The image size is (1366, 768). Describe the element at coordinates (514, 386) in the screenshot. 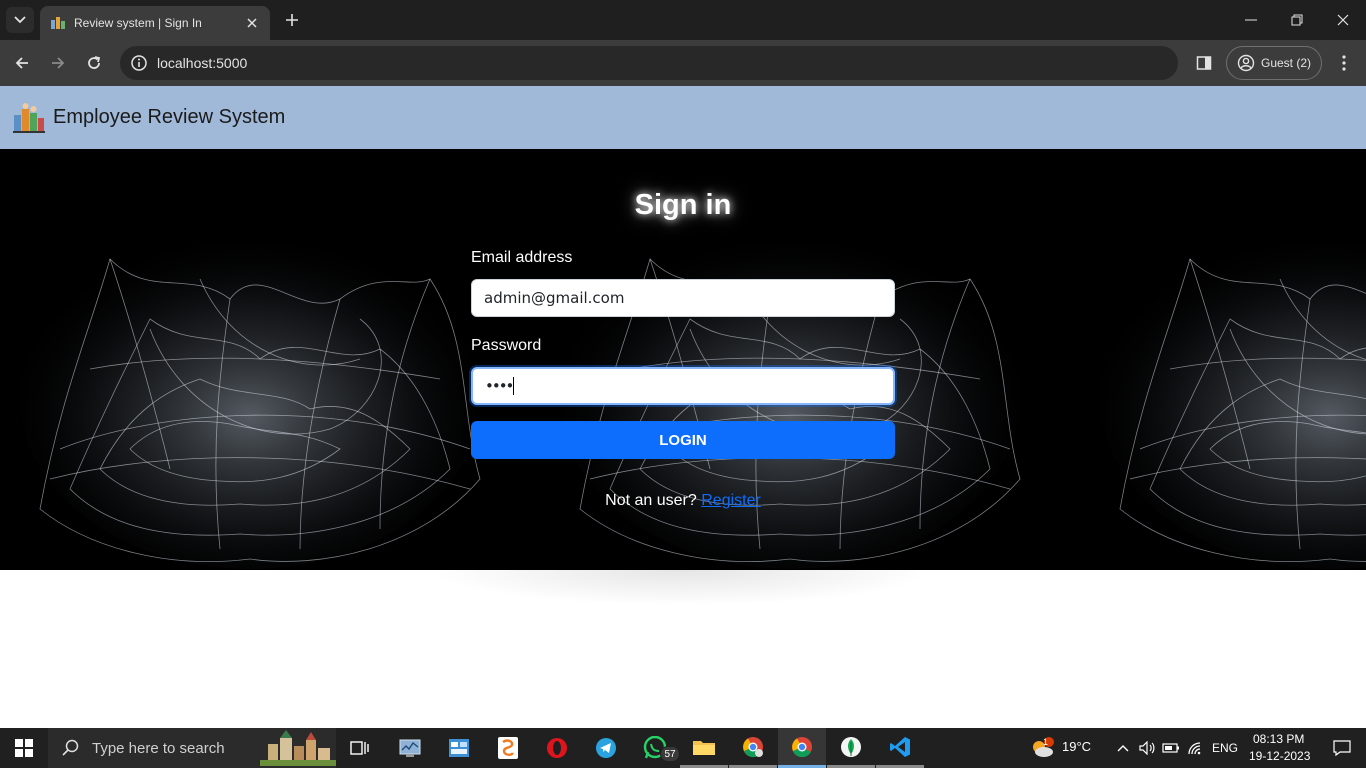

I see `text-caret` at that location.